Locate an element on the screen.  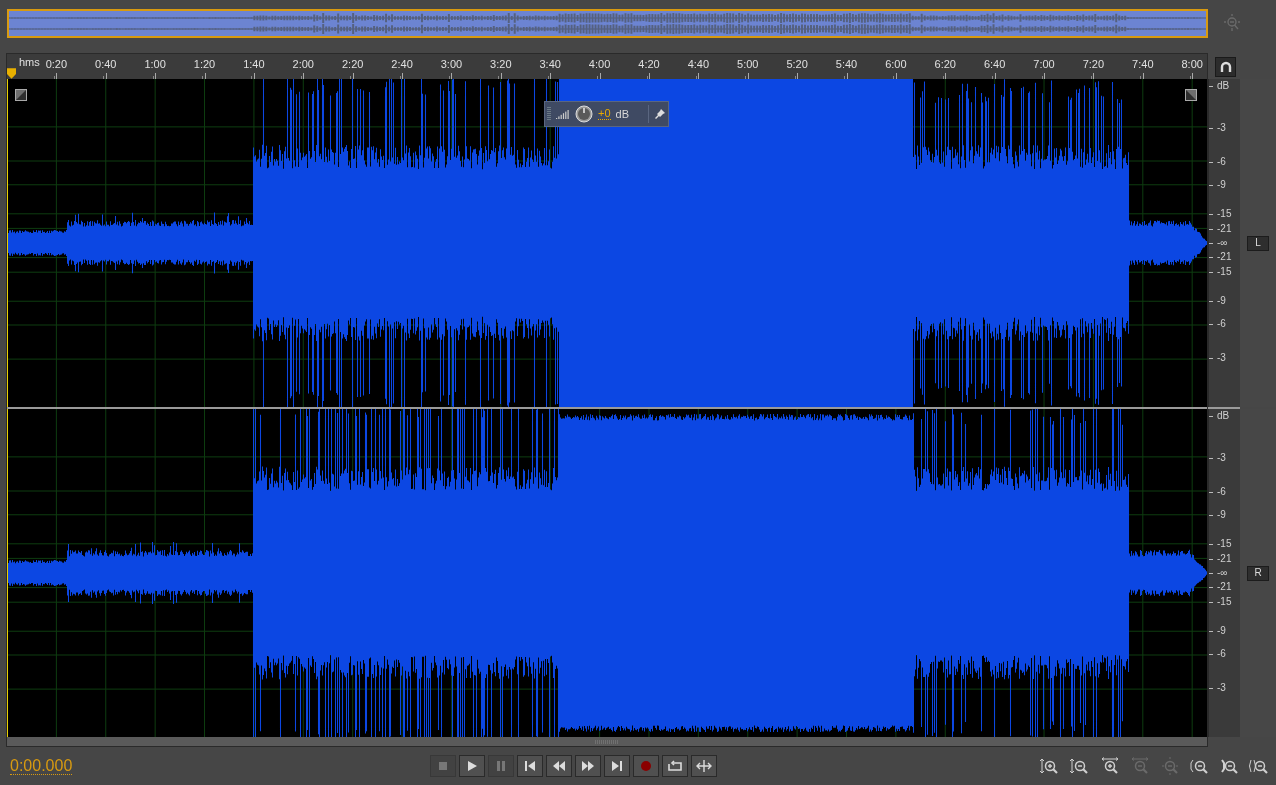
zoom-out-amplitude-icon is located at coordinates (1079, 766).